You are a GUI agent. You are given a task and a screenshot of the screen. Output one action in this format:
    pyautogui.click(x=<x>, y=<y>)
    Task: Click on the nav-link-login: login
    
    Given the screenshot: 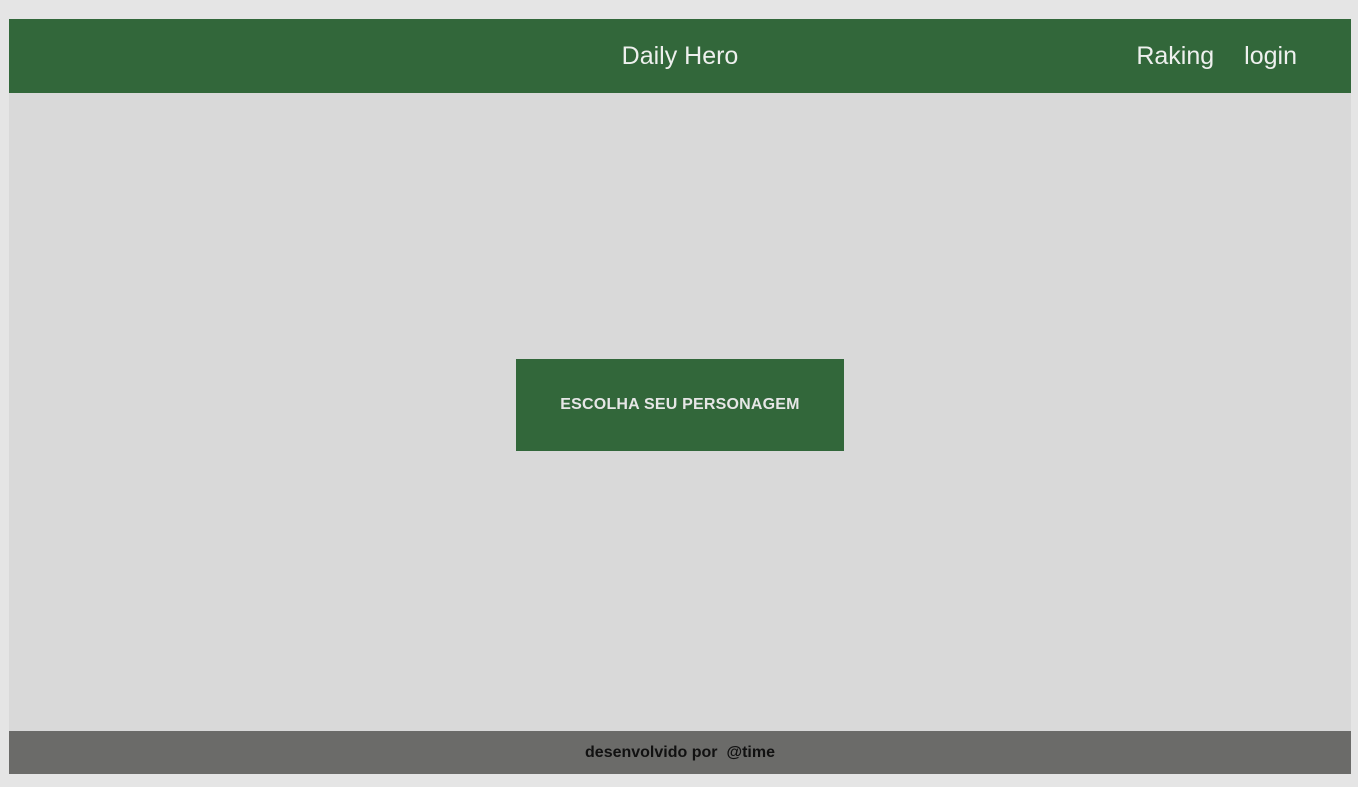 What is the action you would take?
    pyautogui.click(x=1270, y=56)
    